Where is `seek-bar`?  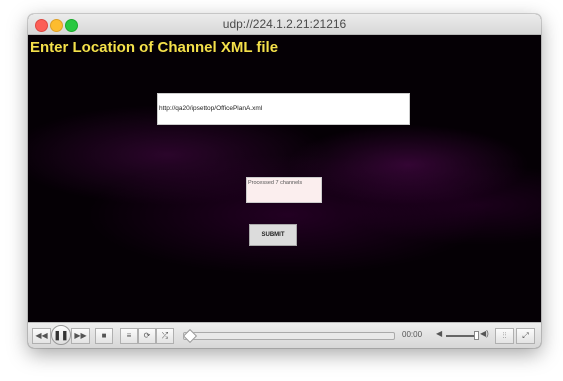 seek-bar is located at coordinates (288, 336).